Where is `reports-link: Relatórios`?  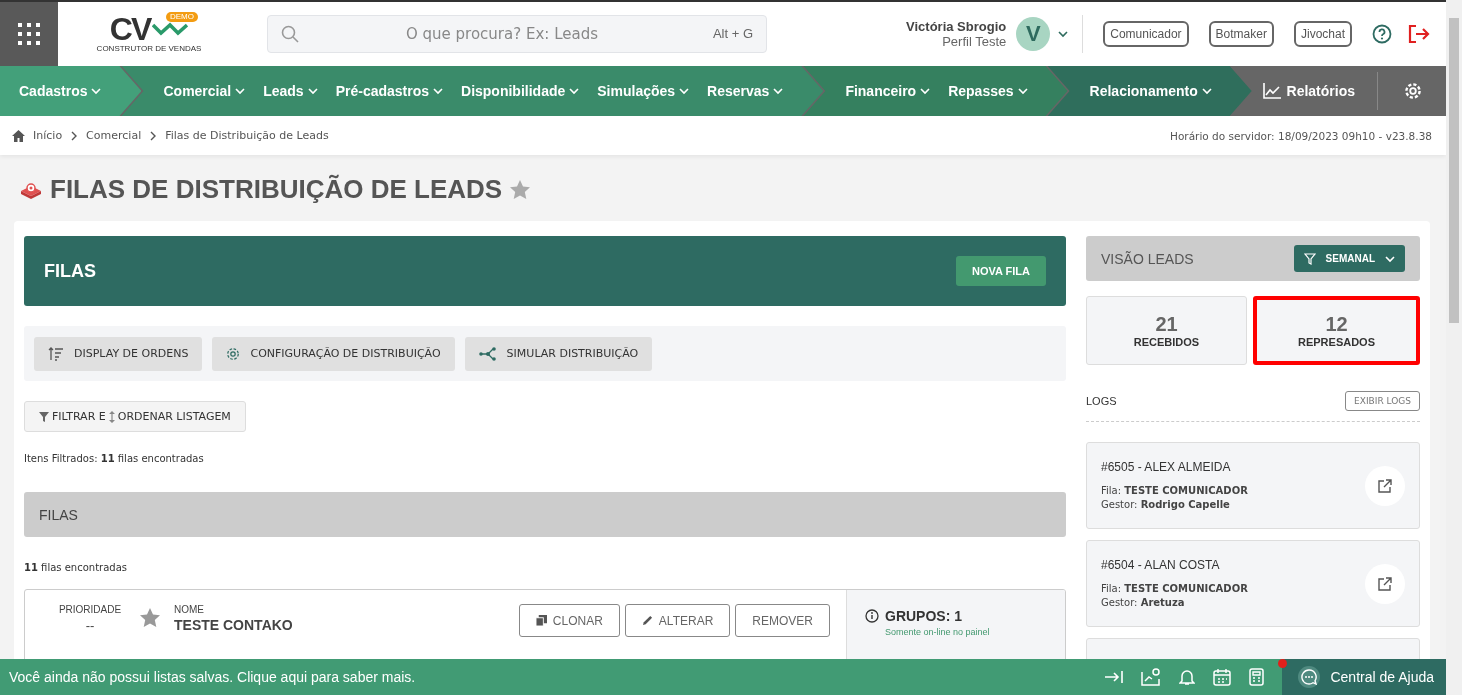 reports-link: Relatórios is located at coordinates (1319, 91).